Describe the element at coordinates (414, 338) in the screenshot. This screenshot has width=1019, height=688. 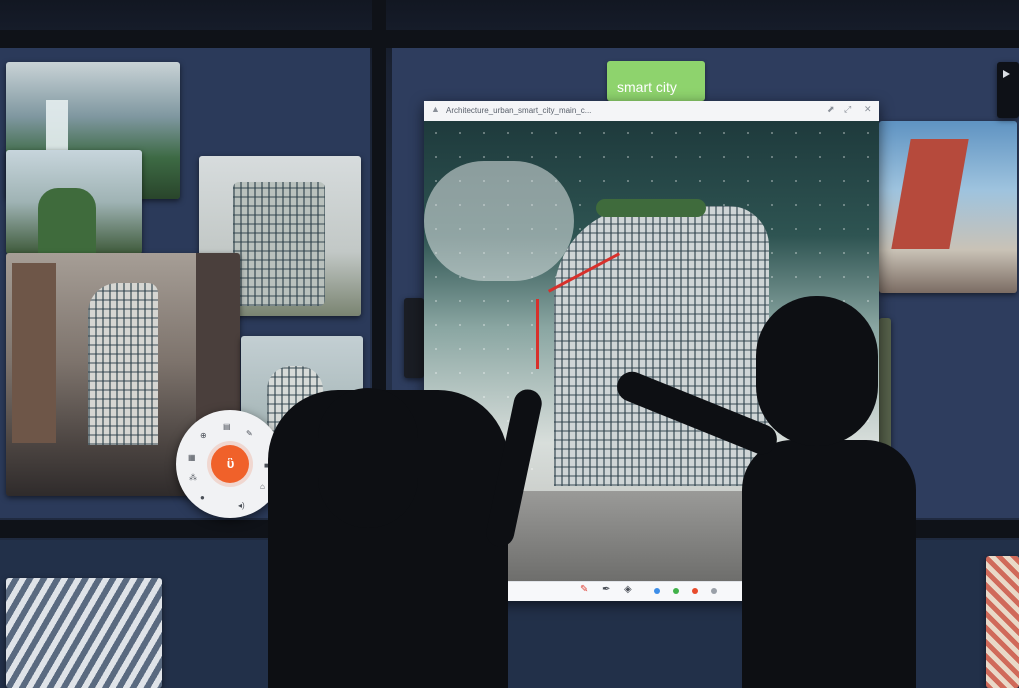
I see `image-card-small-side` at that location.